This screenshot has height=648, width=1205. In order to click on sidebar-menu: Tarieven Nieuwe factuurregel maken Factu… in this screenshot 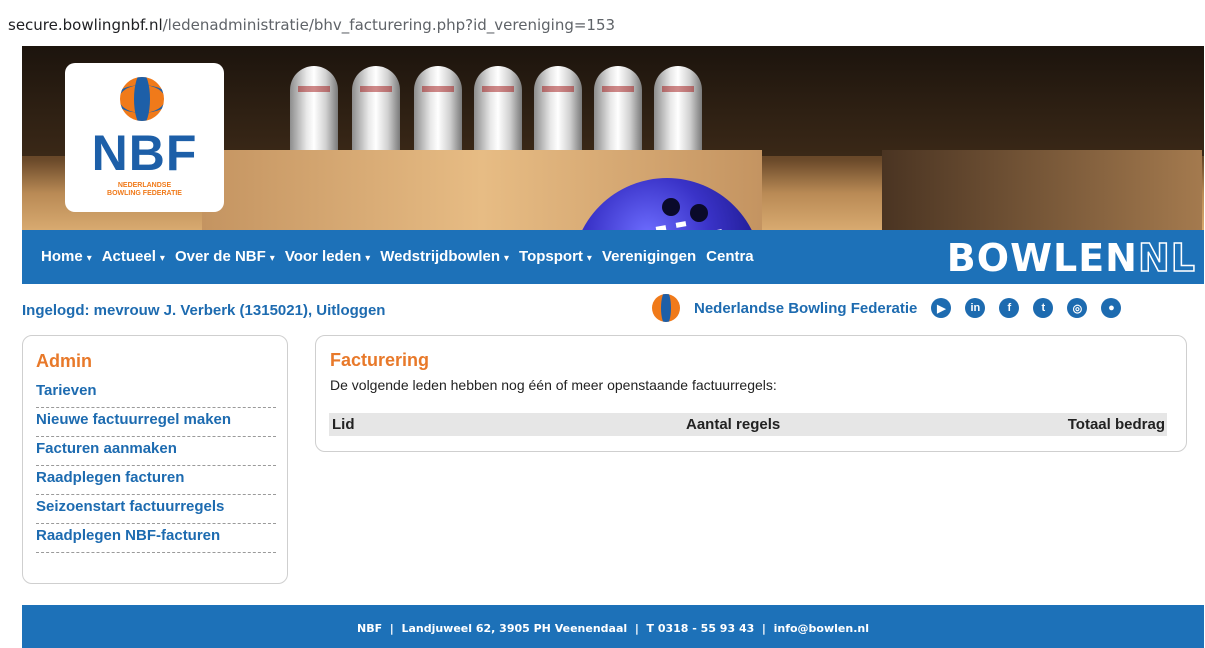, I will do `click(156, 467)`.